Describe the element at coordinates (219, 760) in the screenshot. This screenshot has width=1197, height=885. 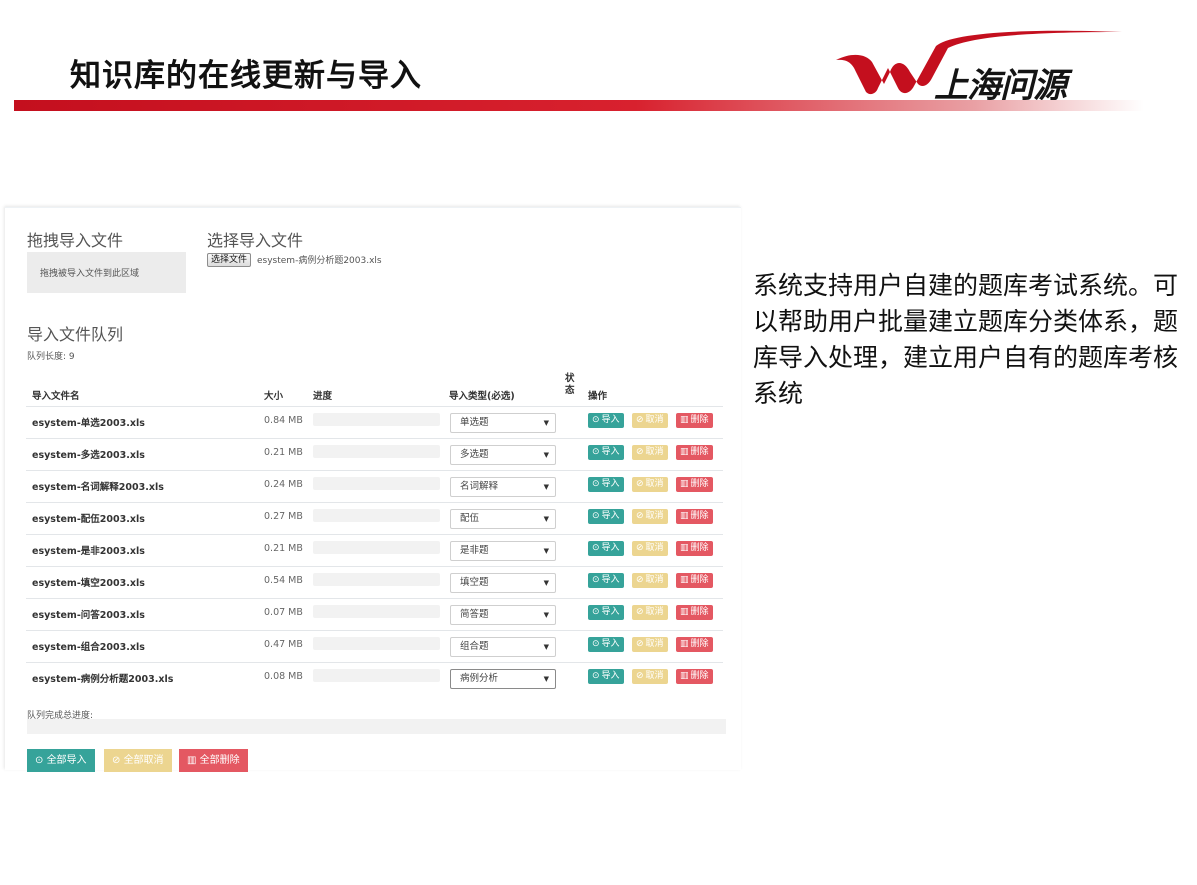
I see `delete-all-label: 全部删除` at that location.